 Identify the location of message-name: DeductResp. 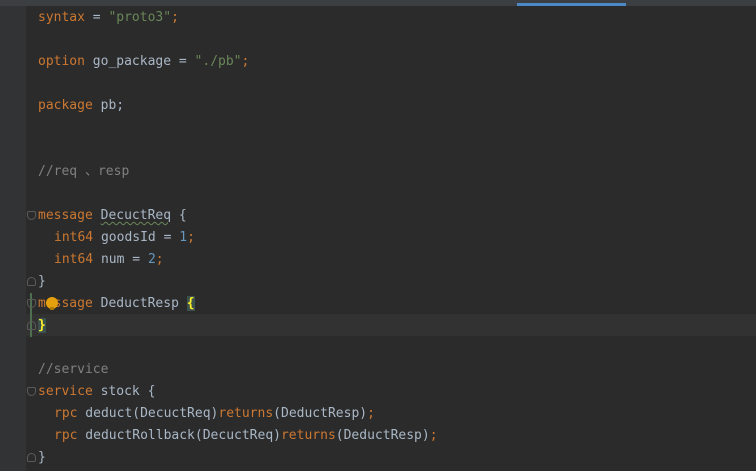
(139, 303).